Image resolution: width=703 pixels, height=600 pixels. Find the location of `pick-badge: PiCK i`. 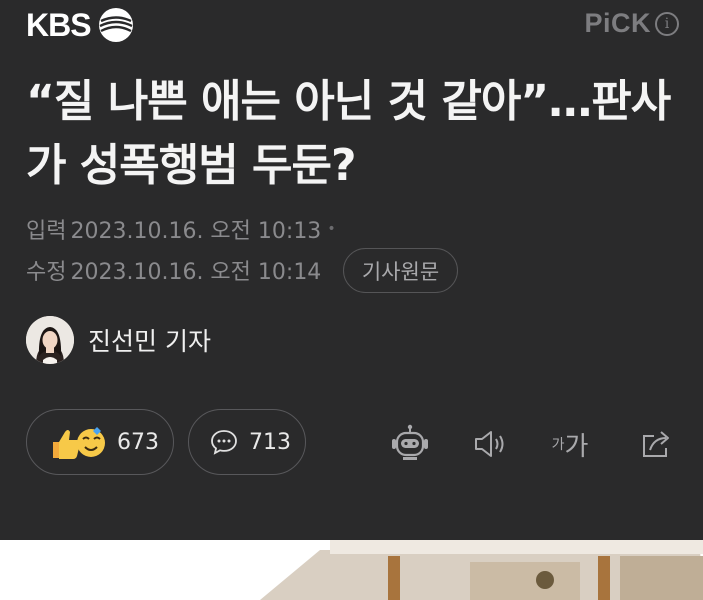

pick-badge: PiCK i is located at coordinates (631, 23).